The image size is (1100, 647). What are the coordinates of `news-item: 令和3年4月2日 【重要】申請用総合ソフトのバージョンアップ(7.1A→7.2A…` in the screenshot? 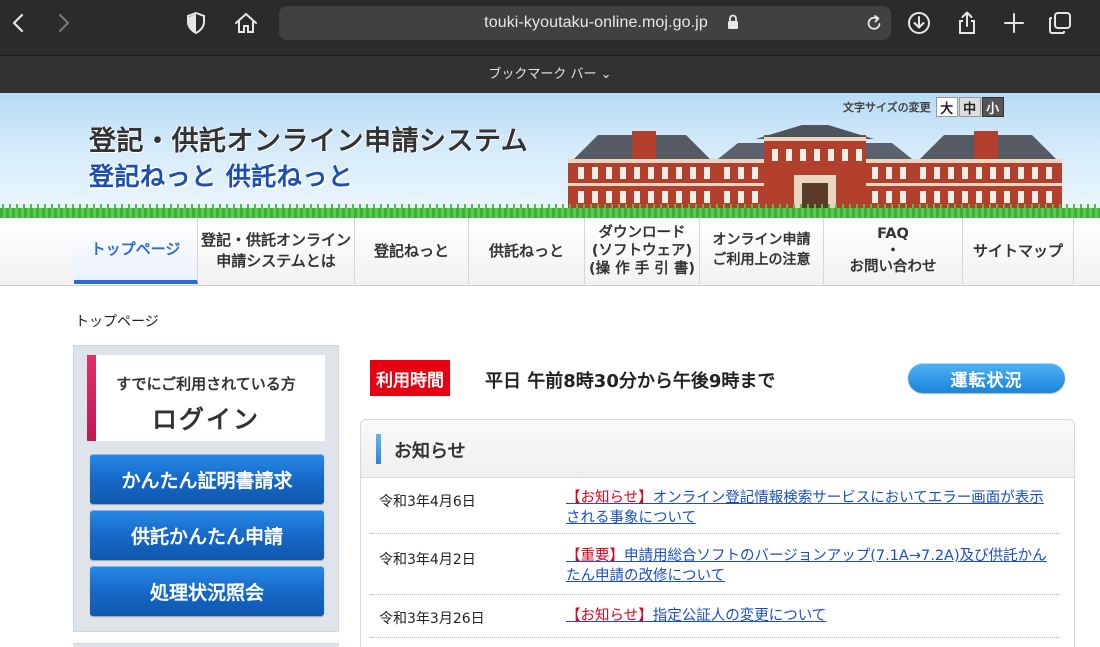 It's located at (715, 564).